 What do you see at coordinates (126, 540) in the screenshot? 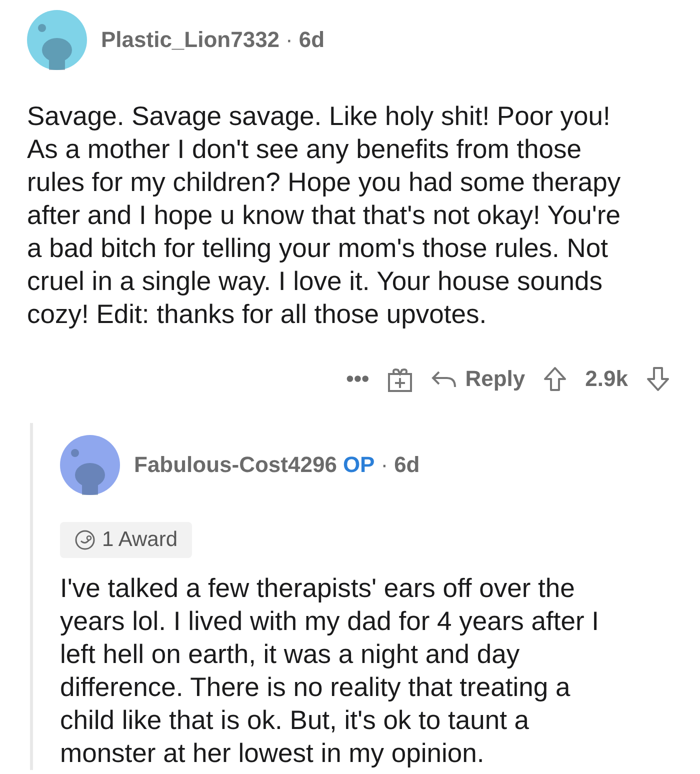
I see `award-badge: 1 Award` at bounding box center [126, 540].